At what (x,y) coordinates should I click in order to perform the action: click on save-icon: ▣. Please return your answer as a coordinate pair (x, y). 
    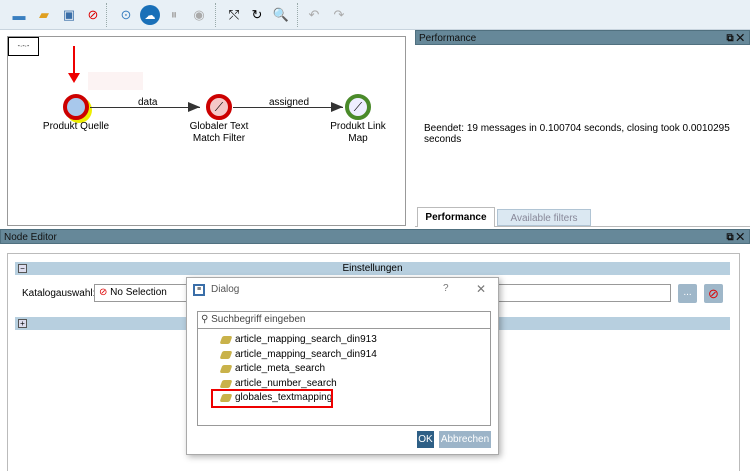
    Looking at the image, I should click on (69, 15).